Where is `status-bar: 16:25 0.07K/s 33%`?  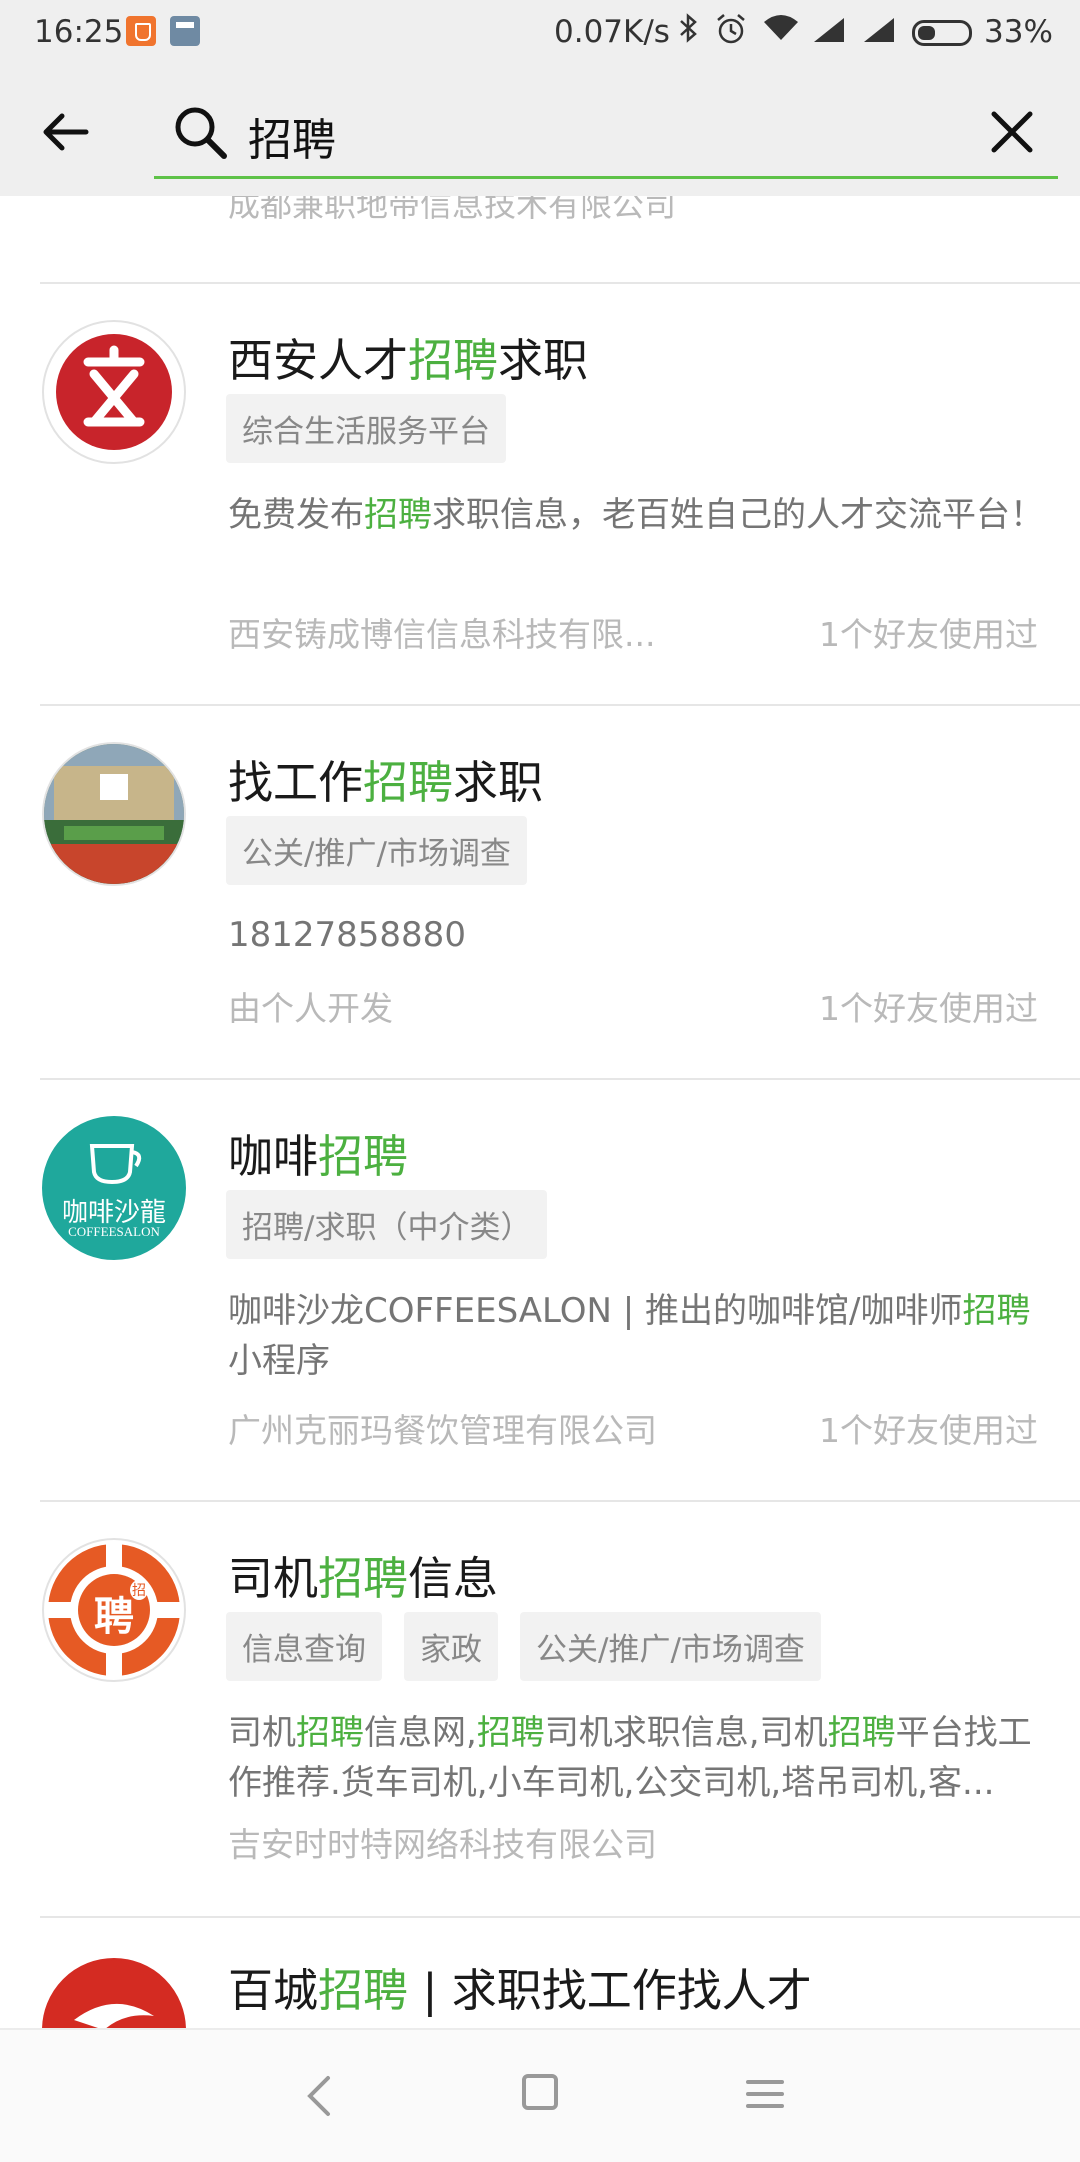
status-bar: 16:25 0.07K/s 33% is located at coordinates (540, 33).